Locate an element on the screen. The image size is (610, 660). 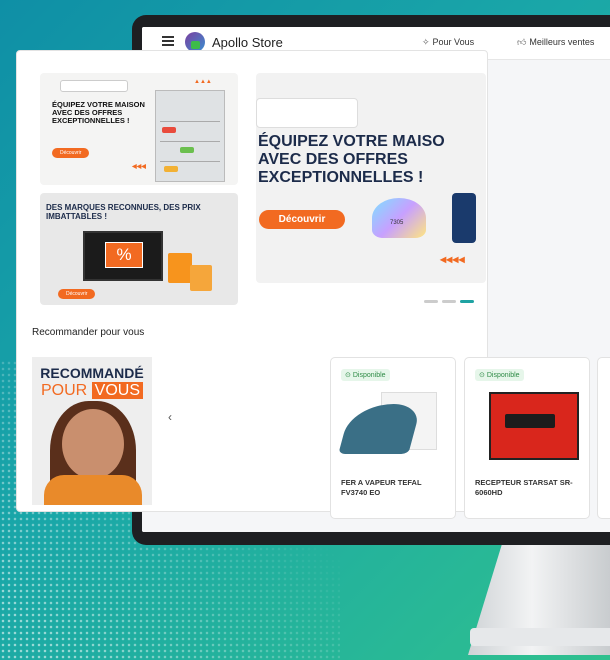
product-name: FER A VAPEUR TEFAL FV3740 EO is located at coordinates (395, 488).